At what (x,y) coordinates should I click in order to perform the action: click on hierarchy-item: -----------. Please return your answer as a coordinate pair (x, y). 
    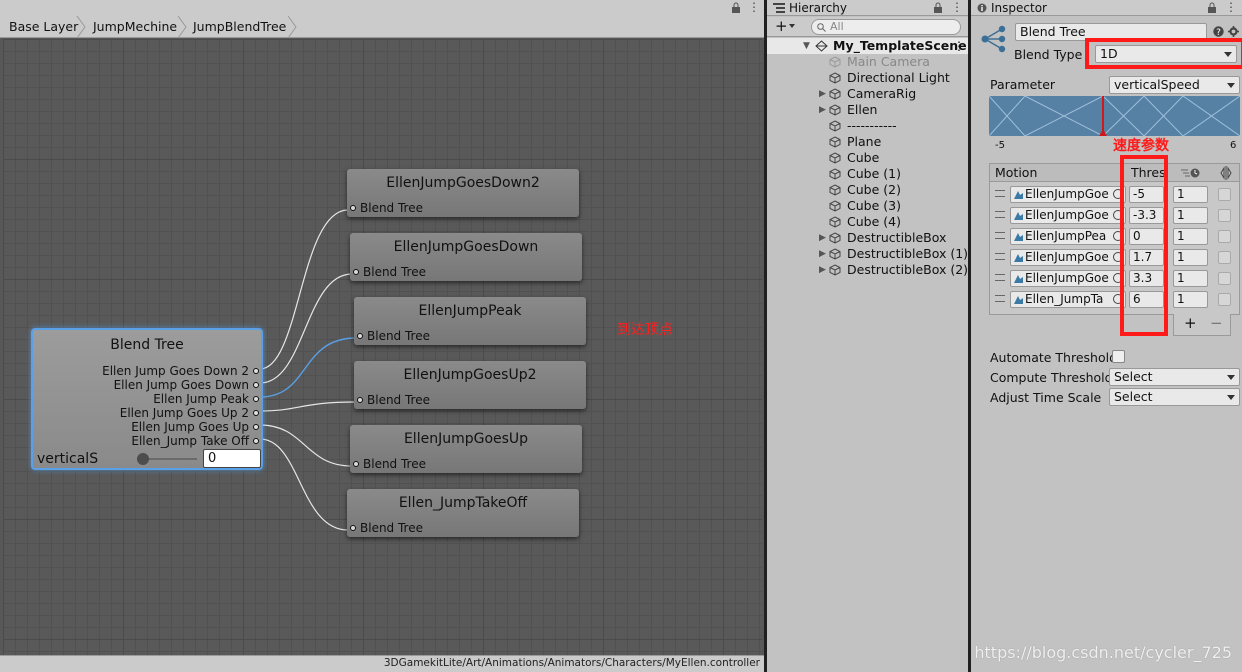
    Looking at the image, I should click on (867, 126).